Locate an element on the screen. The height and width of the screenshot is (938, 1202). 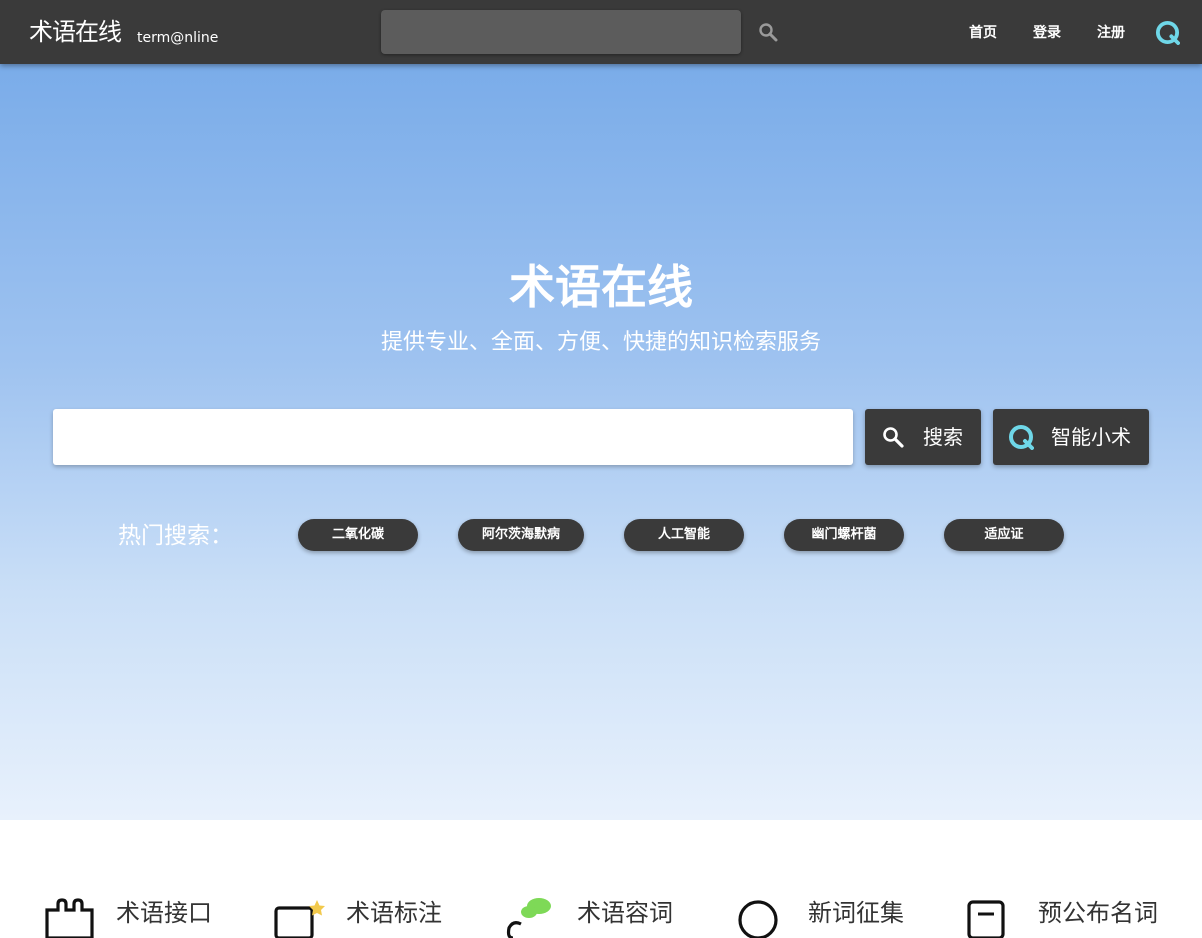
top-navbar: 术语在线 term@nline 首页 登录 注册 is located at coordinates (601, 32).